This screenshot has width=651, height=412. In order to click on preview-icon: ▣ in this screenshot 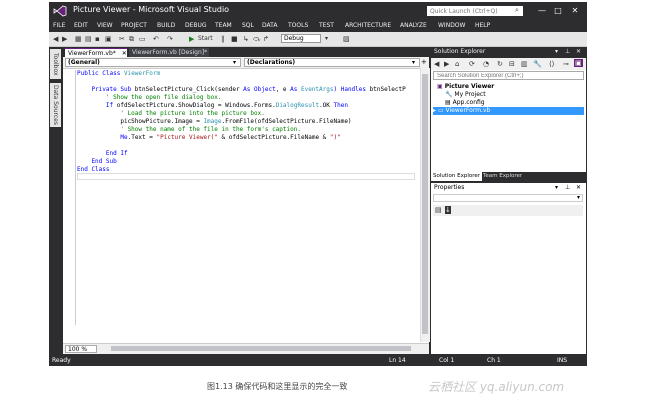, I will do `click(578, 63)`.